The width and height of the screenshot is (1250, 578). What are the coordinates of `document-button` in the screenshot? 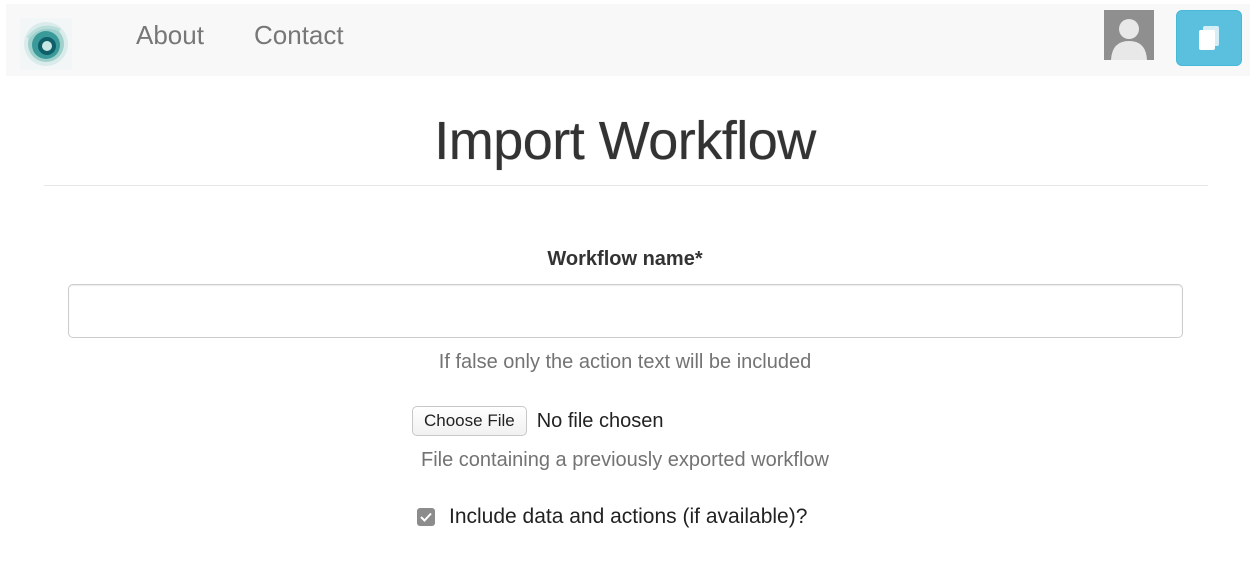 It's located at (1209, 38).